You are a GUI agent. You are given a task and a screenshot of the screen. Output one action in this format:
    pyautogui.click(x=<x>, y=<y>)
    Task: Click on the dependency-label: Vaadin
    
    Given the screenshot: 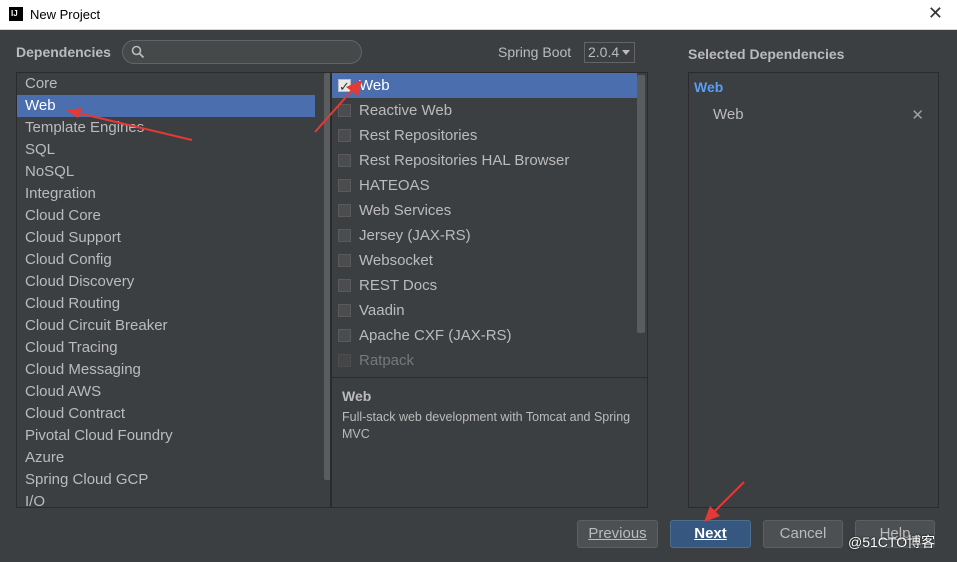 What is the action you would take?
    pyautogui.click(x=382, y=310)
    